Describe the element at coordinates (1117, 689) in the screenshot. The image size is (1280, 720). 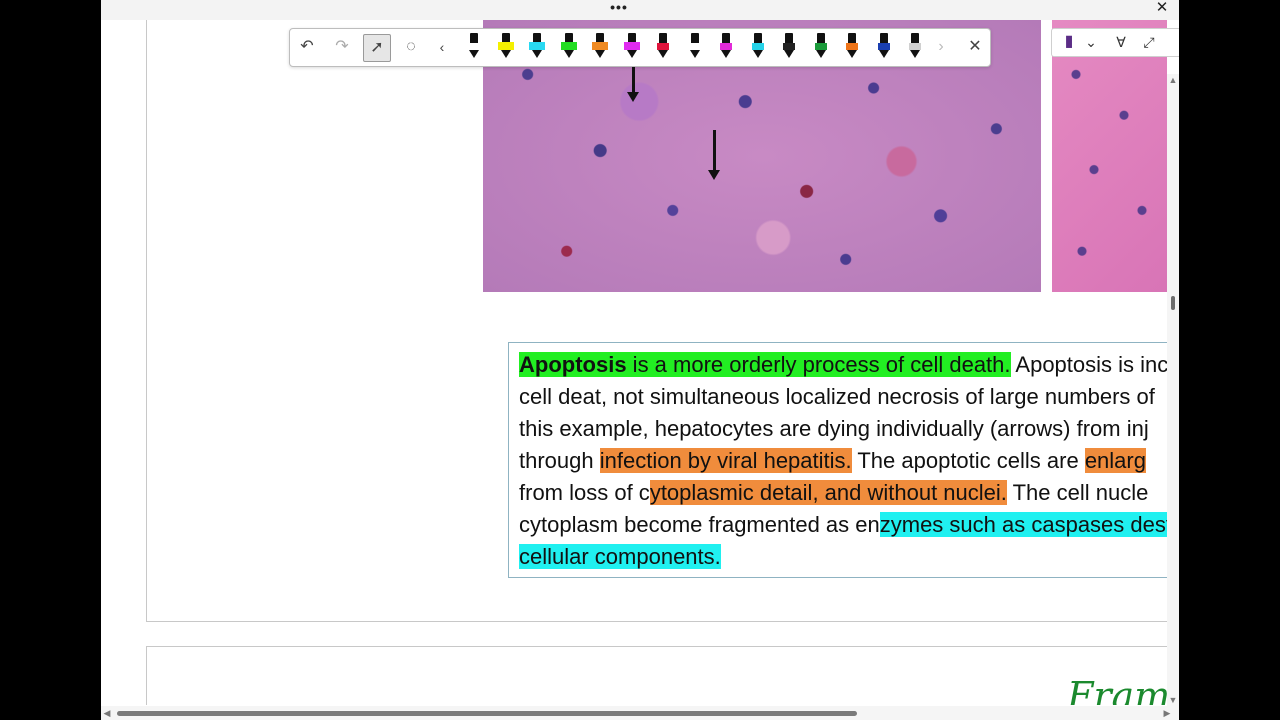
I see `handwriting-ink: Frame` at that location.